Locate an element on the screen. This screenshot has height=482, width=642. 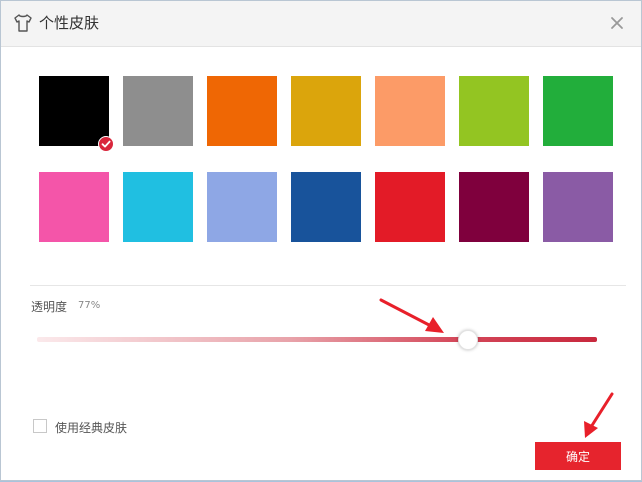
dialog-title: 个性皮肤 is located at coordinates (69, 23).